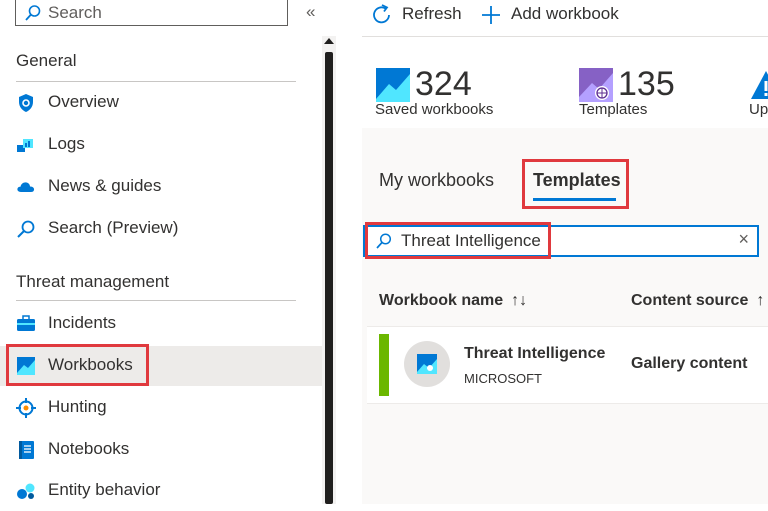  I want to click on row-status-bar, so click(384, 365).